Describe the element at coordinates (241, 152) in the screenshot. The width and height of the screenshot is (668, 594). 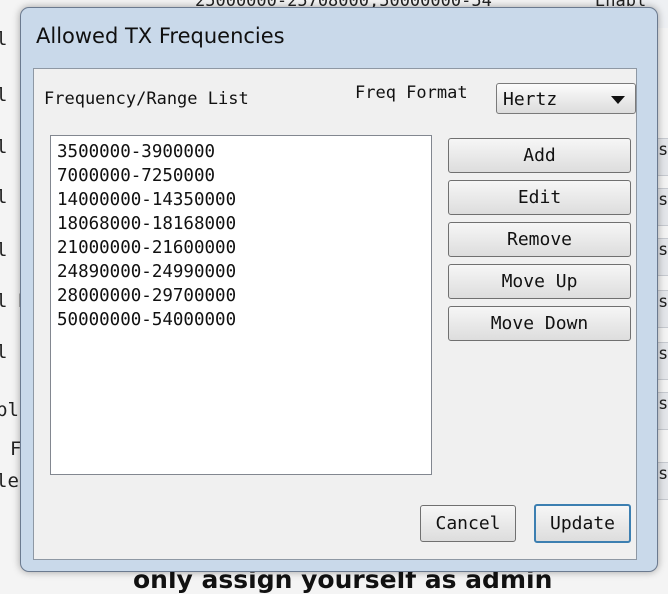
I see `list-item: 3500000-3900000` at that location.